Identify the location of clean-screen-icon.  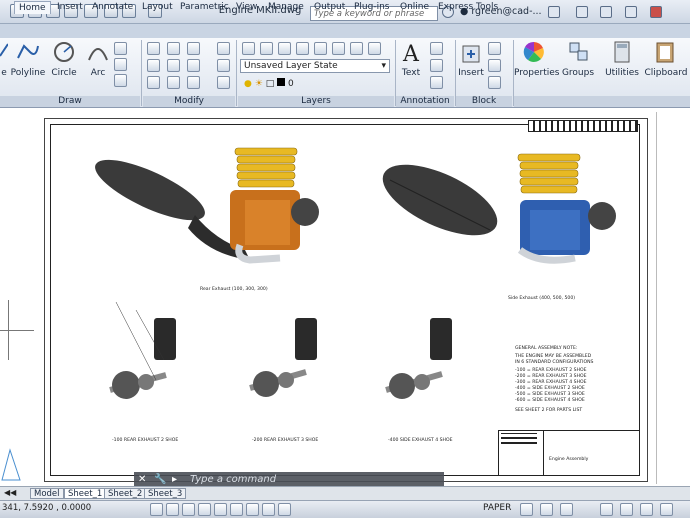
(666, 509).